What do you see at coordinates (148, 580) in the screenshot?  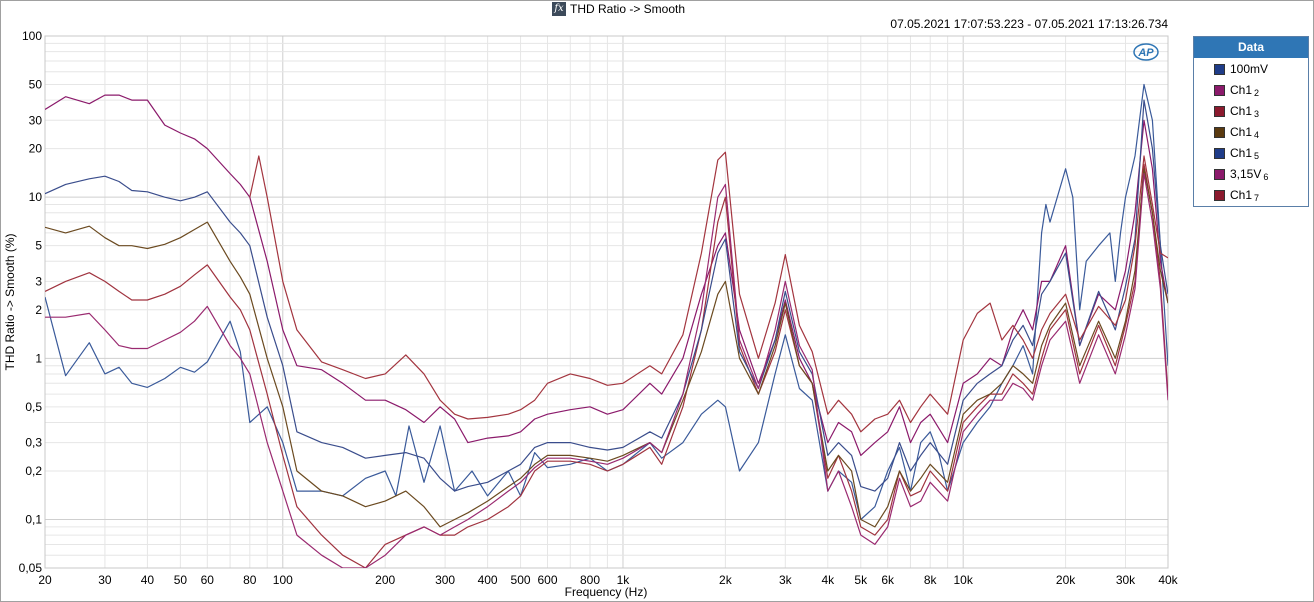 I see `x-tick-label: 40` at bounding box center [148, 580].